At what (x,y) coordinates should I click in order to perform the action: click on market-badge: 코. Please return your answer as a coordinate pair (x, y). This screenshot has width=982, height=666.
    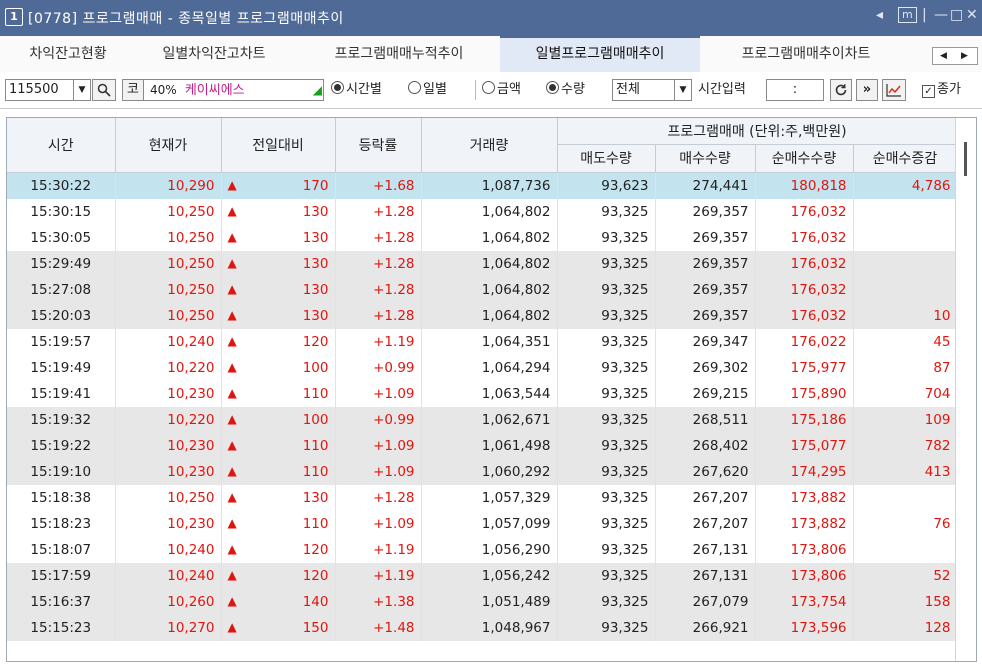
    Looking at the image, I should click on (133, 90).